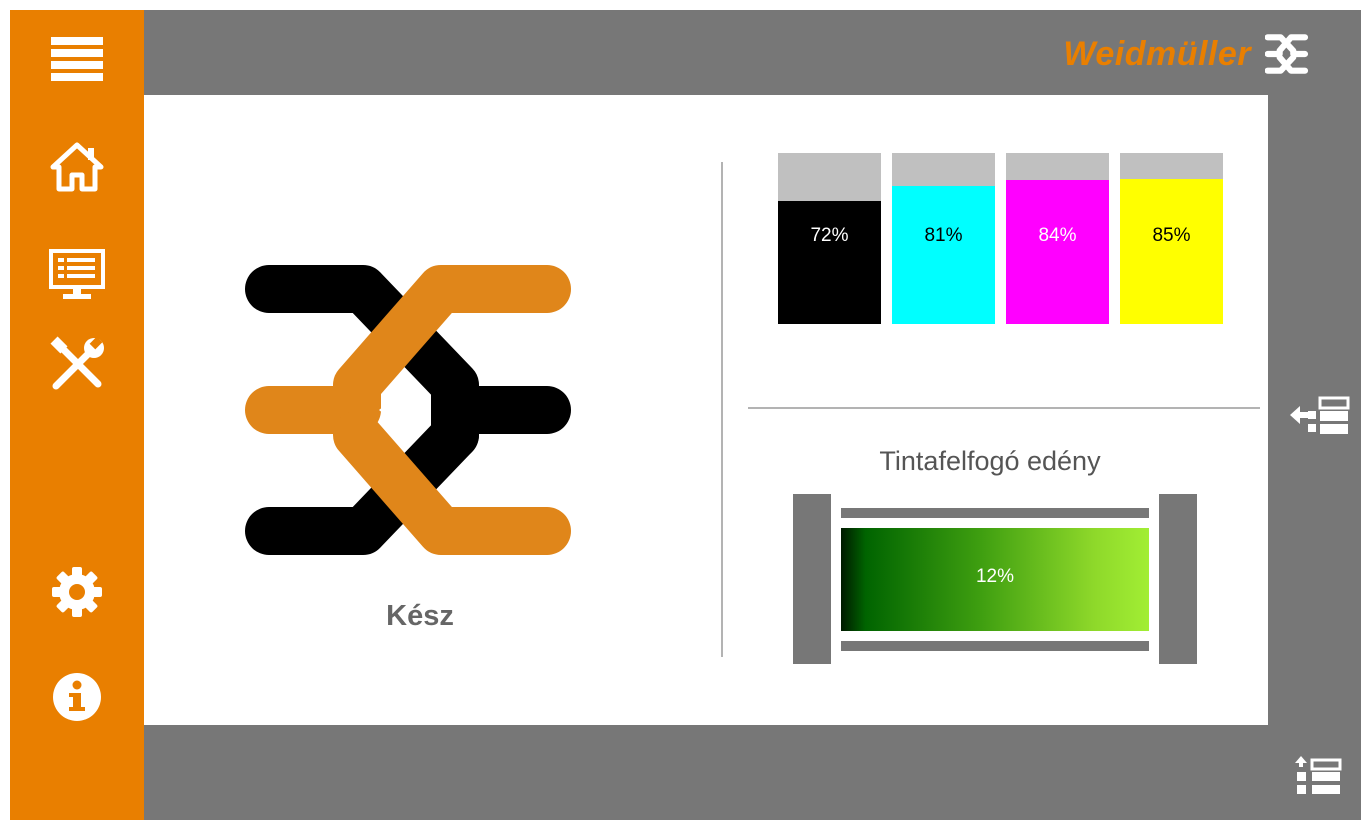 The image size is (1361, 820). What do you see at coordinates (995, 576) in the screenshot?
I see `waste-tank-level: 12%` at bounding box center [995, 576].